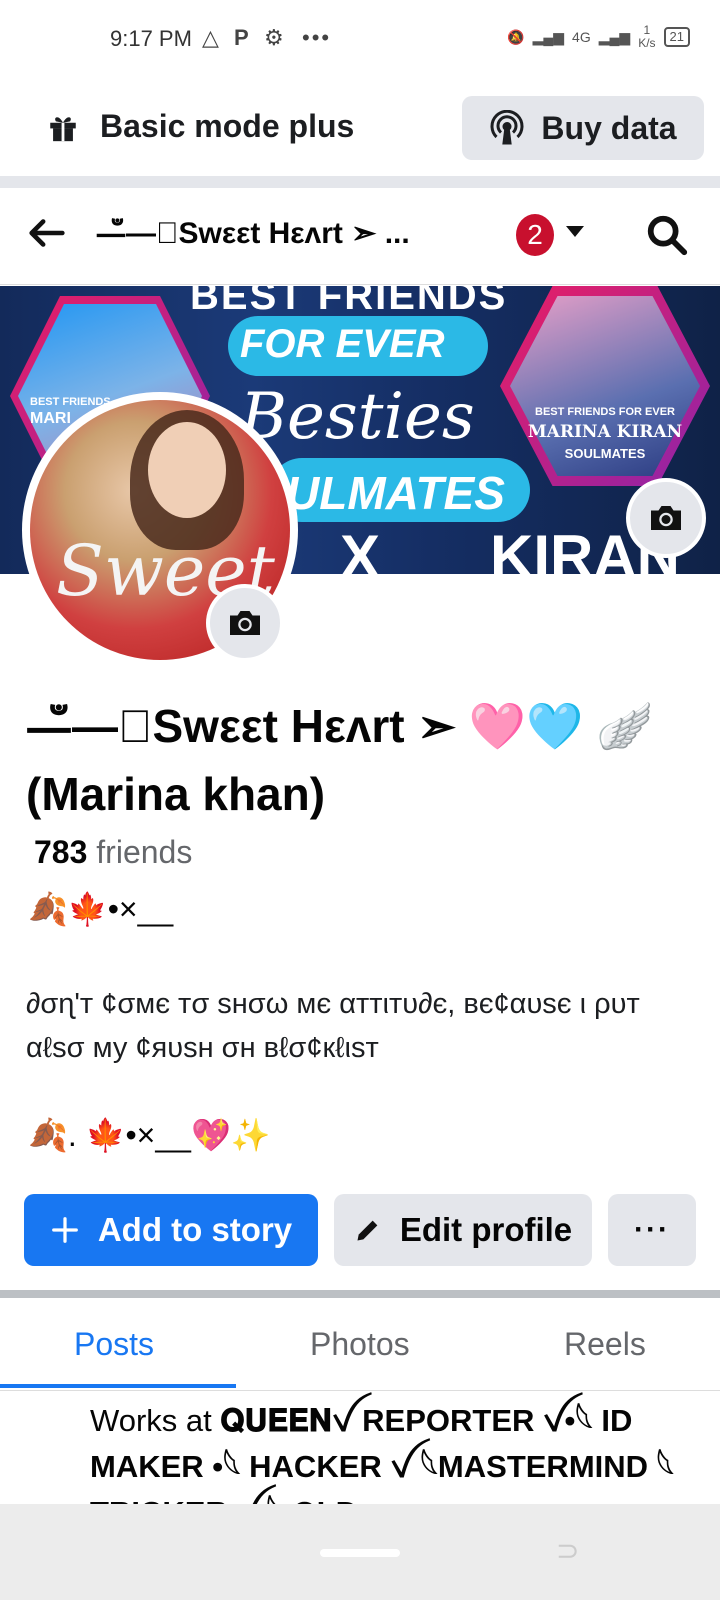 Image resolution: width=720 pixels, height=1600 pixels. I want to click on cover-left-badge-2: MARI, so click(50, 418).